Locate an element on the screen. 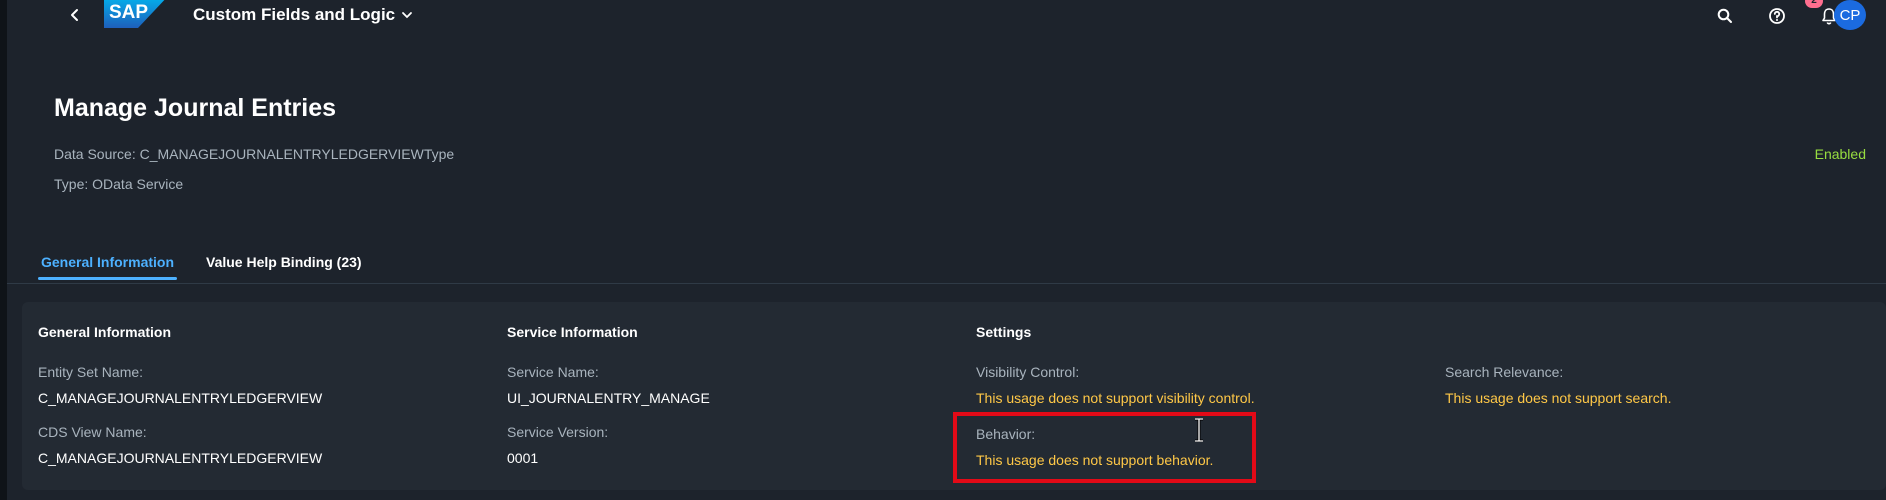  help-button is located at coordinates (1777, 16).